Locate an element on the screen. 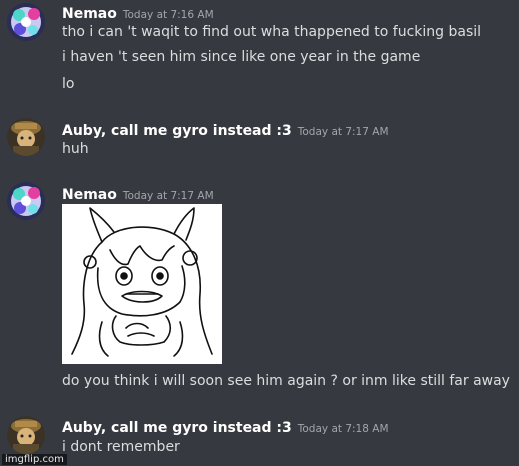 The width and height of the screenshot is (519, 466). message-text: i dont remember is located at coordinates (121, 447).